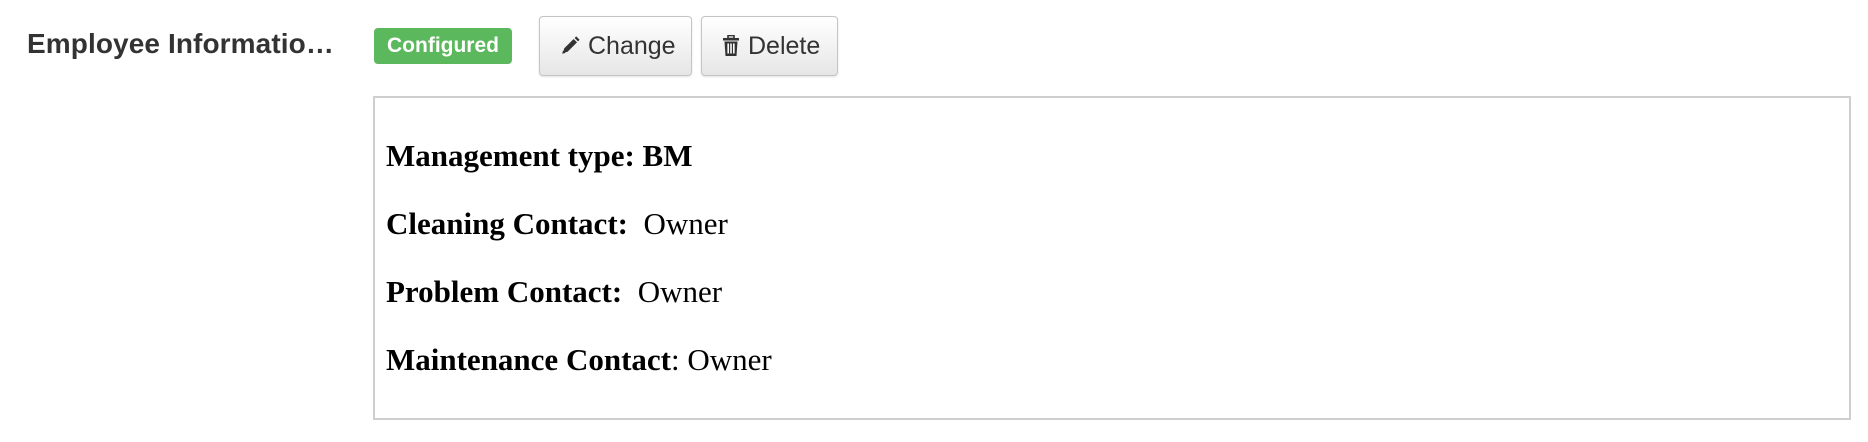 The height and width of the screenshot is (442, 1868). Describe the element at coordinates (528, 359) in the screenshot. I see `maintenance-contact-label: Maintenance Contact` at that location.